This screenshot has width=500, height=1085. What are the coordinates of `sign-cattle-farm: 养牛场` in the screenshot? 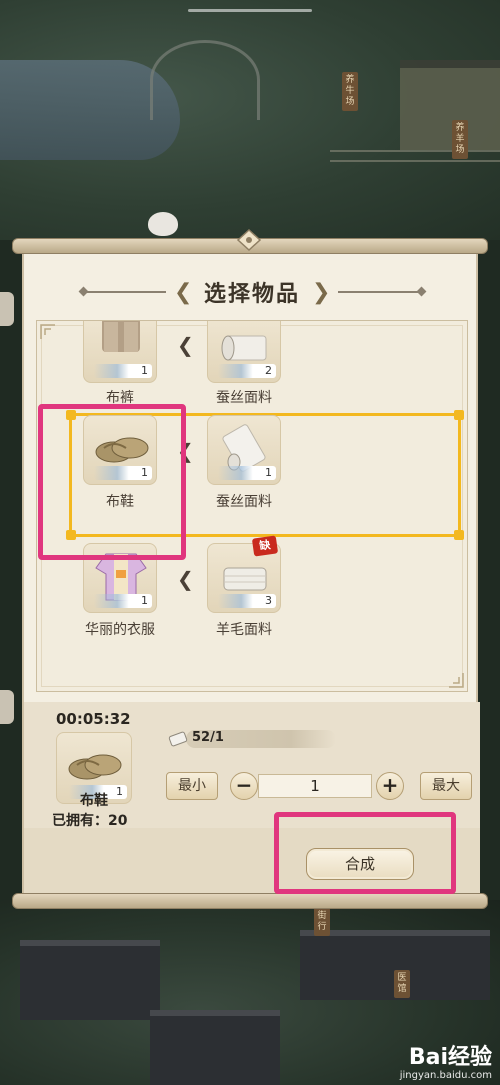 It's located at (350, 91).